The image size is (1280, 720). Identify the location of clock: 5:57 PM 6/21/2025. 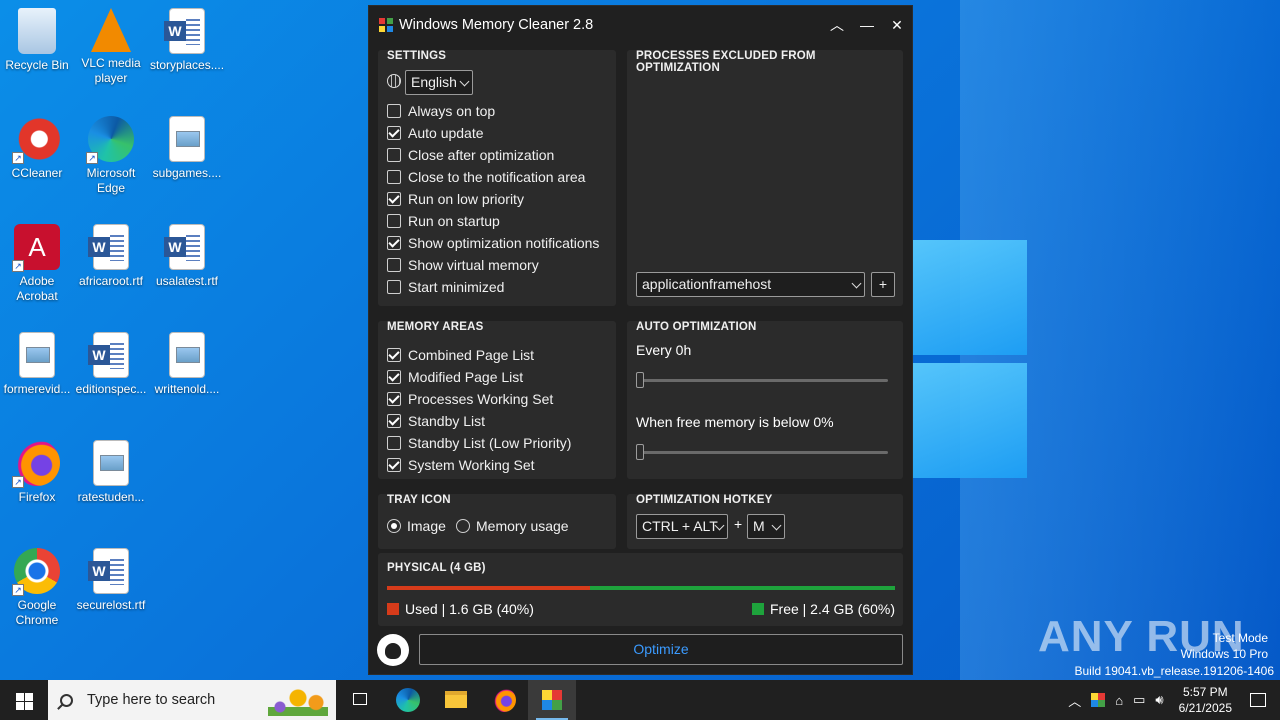
(1205, 700).